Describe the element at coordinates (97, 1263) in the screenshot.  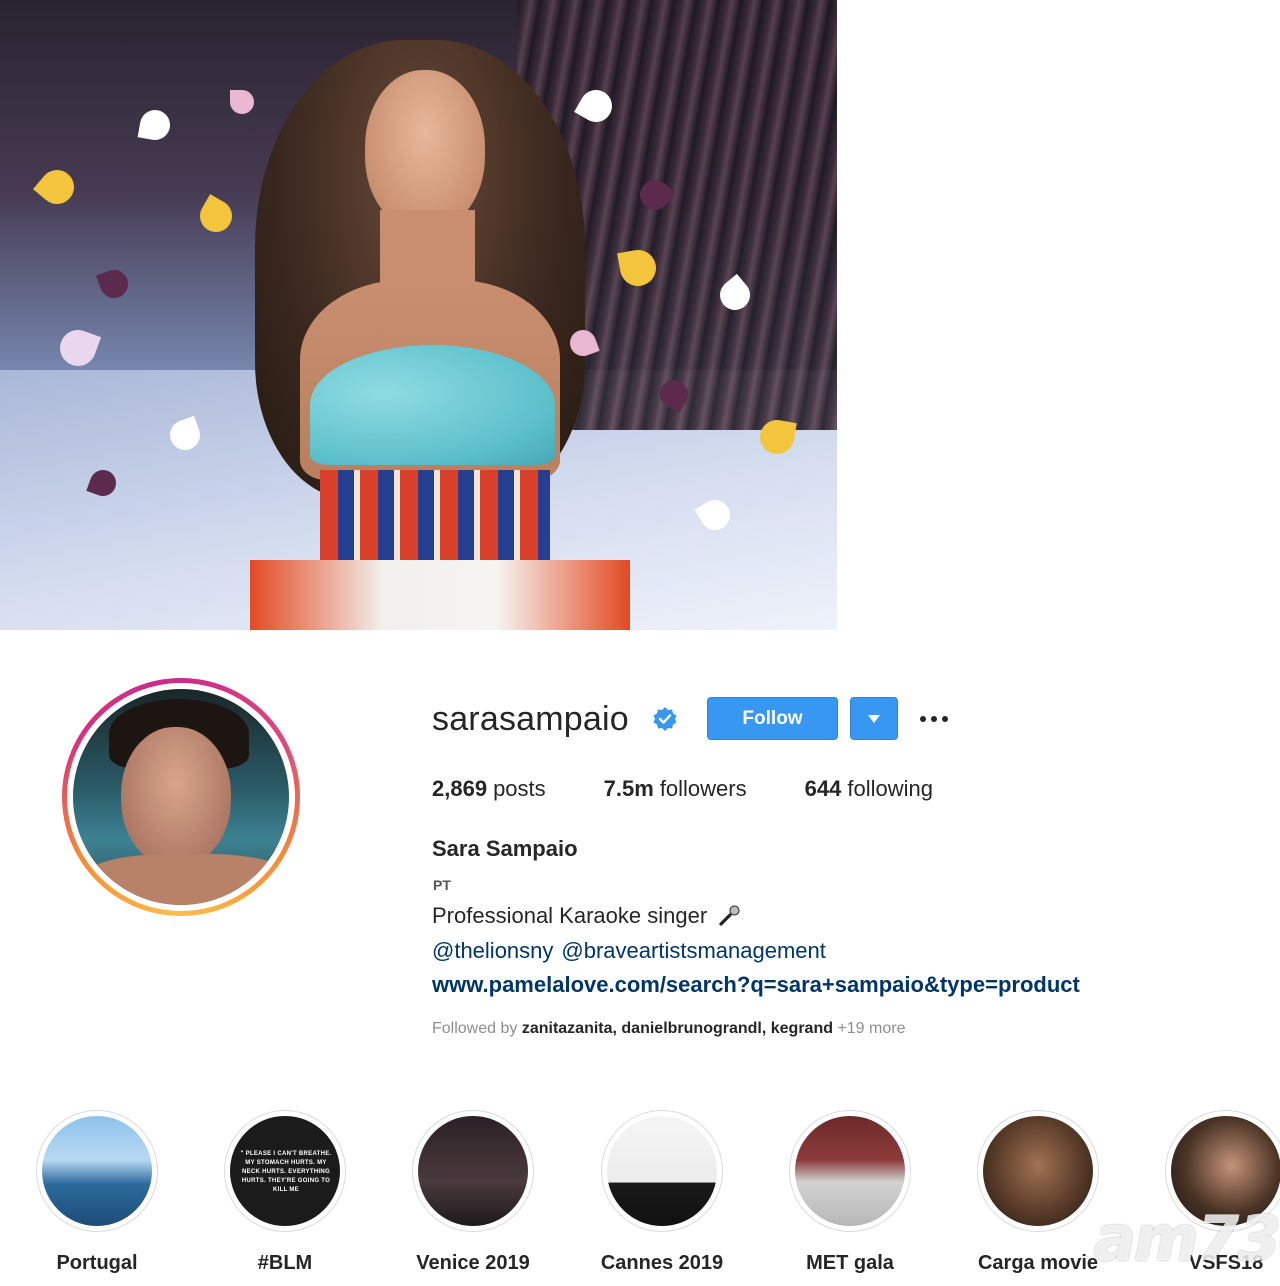
I see `highlight-label: Portugal` at that location.